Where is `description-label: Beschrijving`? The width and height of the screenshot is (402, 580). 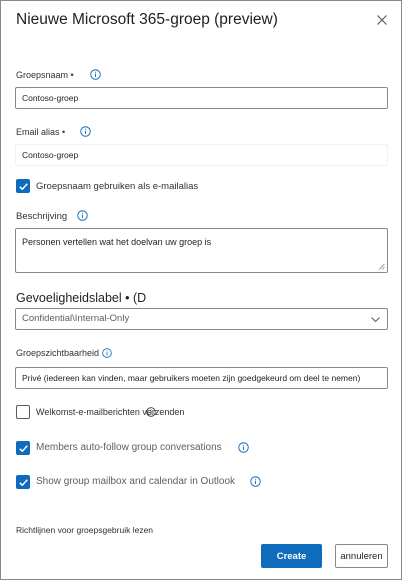 description-label: Beschrijving is located at coordinates (42, 216).